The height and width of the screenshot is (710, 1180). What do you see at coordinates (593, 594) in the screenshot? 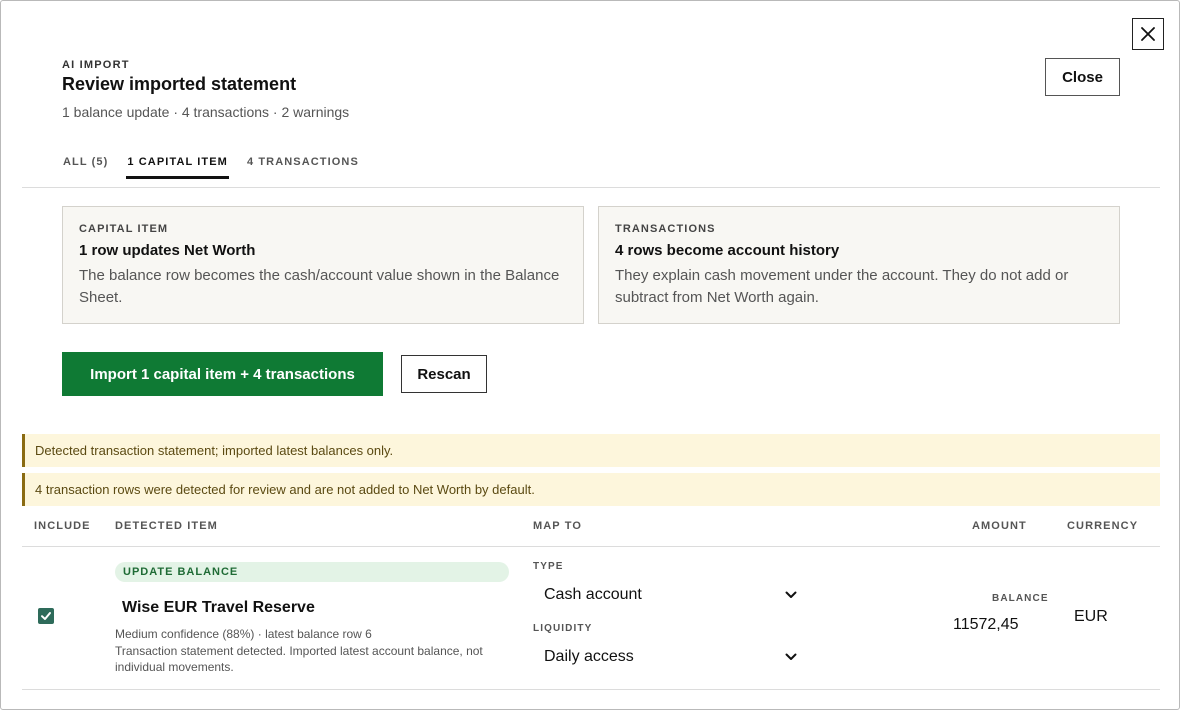
I see `type-select-value: Cash account` at bounding box center [593, 594].